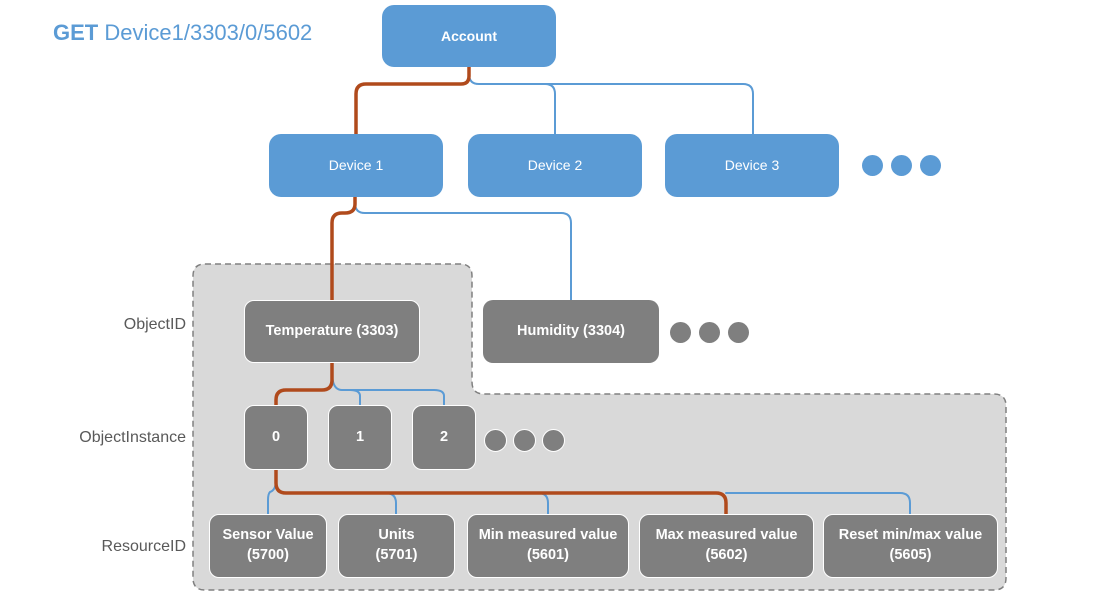 This screenshot has height=601, width=1104. I want to click on resource-node-min-measured: Min measured value (5601), so click(548, 546).